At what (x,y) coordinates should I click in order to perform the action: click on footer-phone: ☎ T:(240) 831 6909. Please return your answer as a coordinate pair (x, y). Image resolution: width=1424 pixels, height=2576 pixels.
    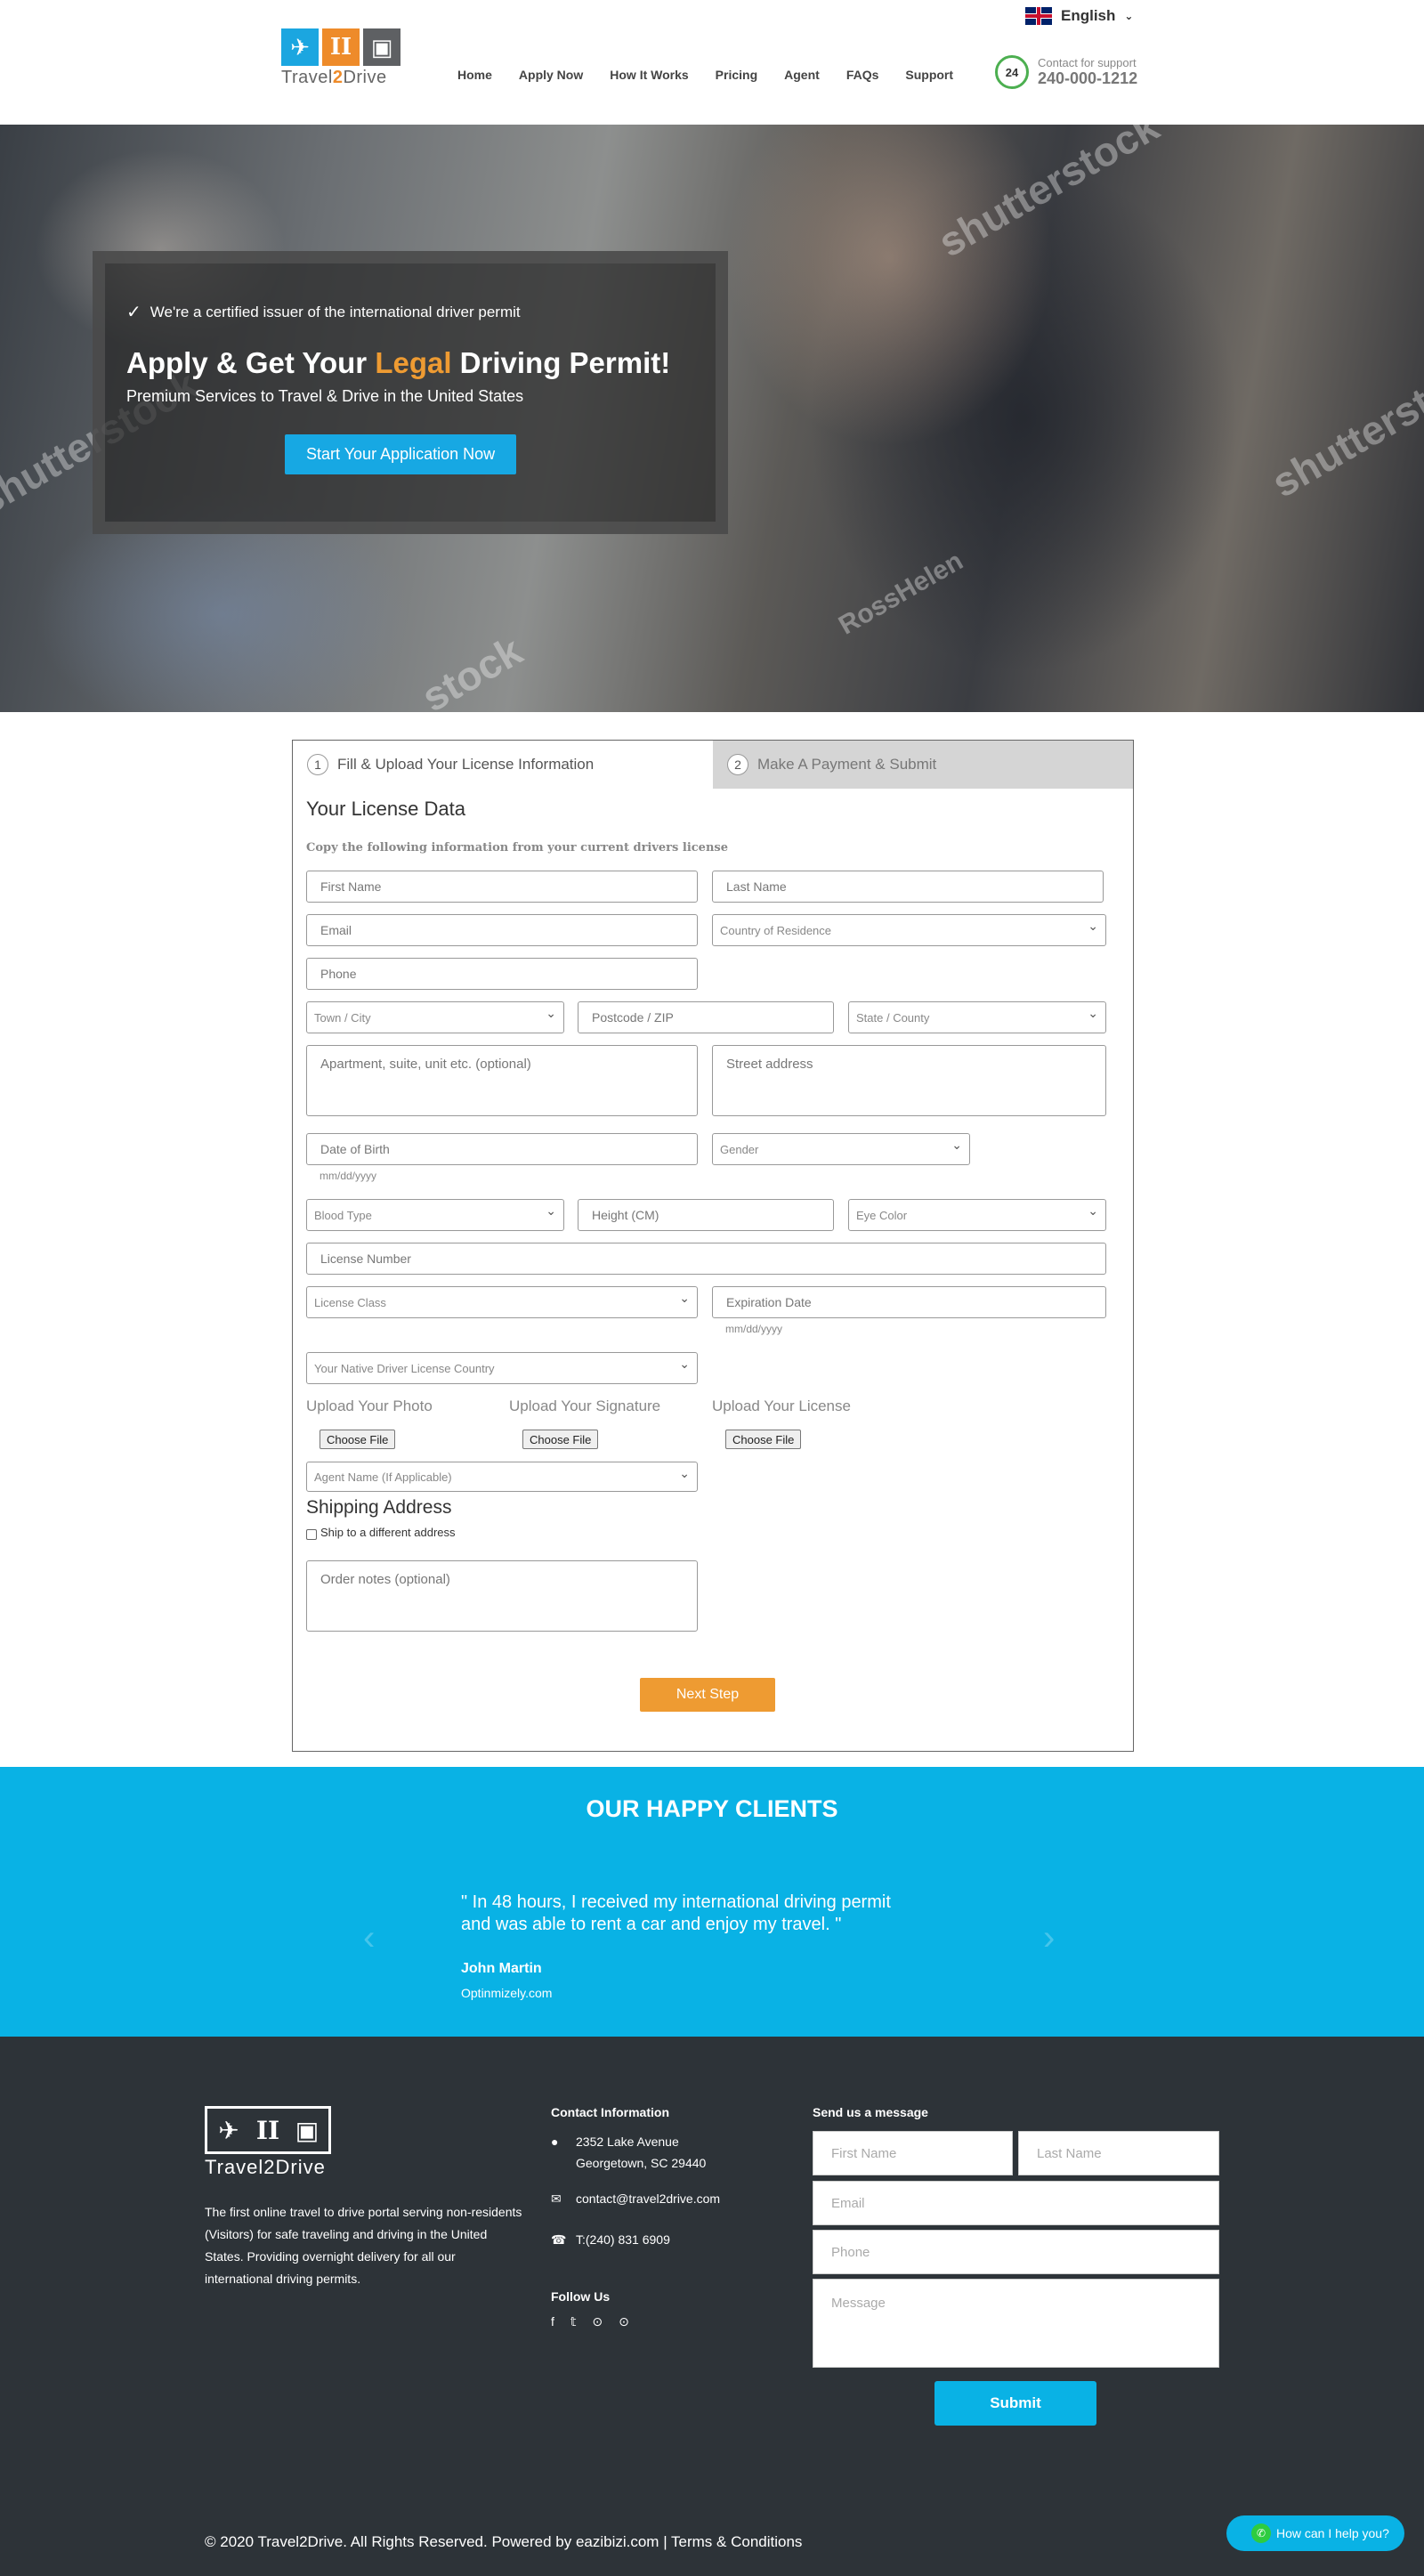
    Looking at the image, I should click on (610, 2239).